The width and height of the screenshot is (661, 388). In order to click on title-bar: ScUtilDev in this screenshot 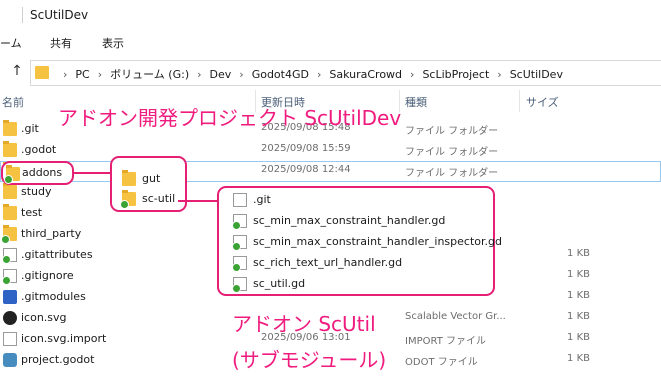, I will do `click(330, 15)`.